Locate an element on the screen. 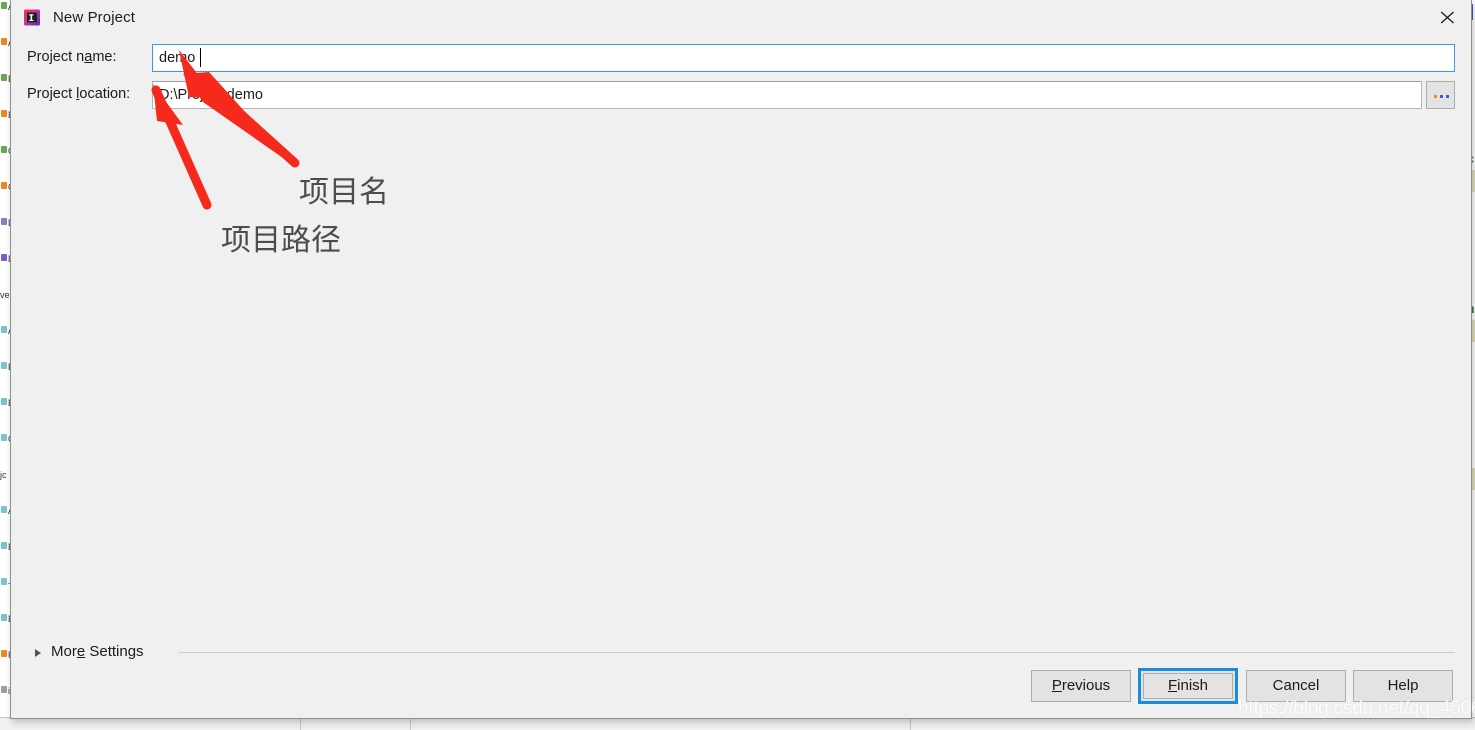  project-name-label-pre: Project n is located at coordinates (56, 57).